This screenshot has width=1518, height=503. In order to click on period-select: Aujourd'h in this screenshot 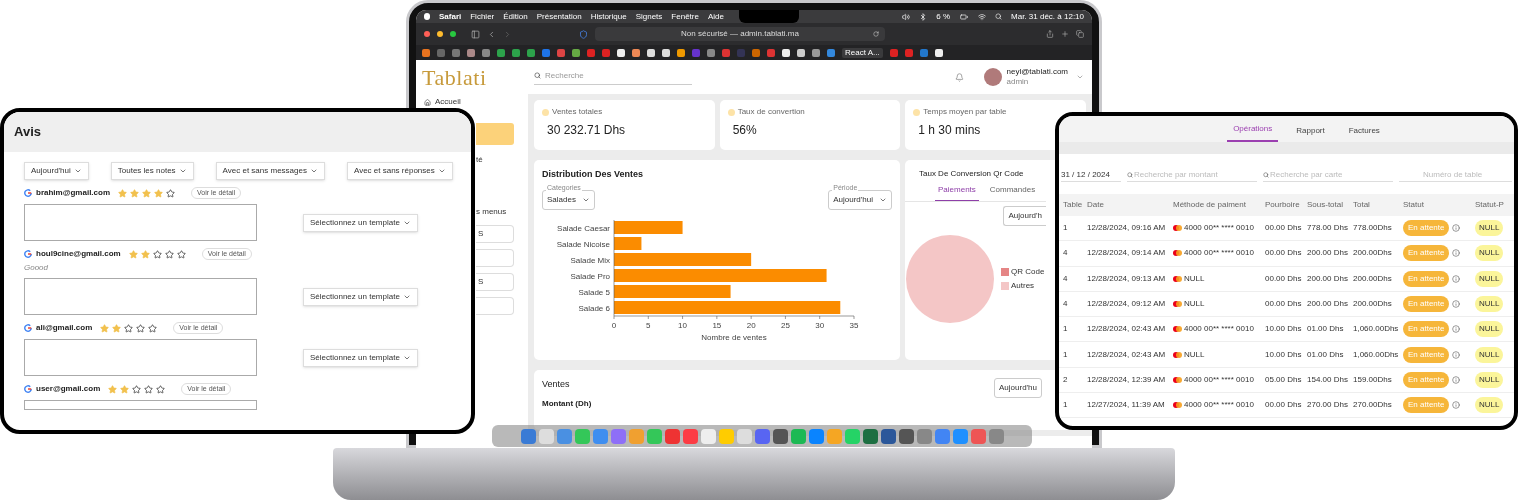, I will do `click(1024, 216)`.